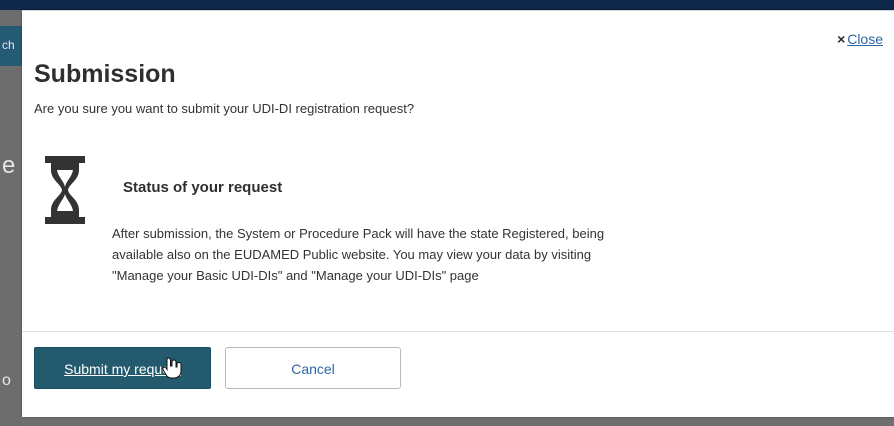 The height and width of the screenshot is (426, 894). I want to click on close-icon: ×, so click(841, 39).